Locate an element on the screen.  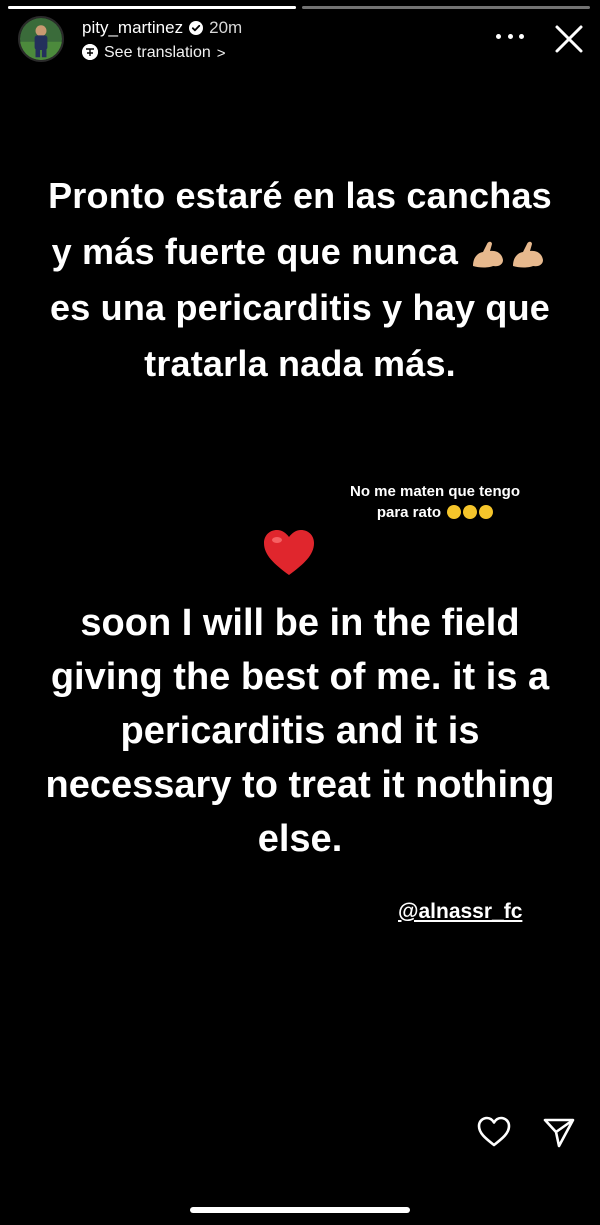
joke-line-2-row: para rato is located at coordinates (435, 512).